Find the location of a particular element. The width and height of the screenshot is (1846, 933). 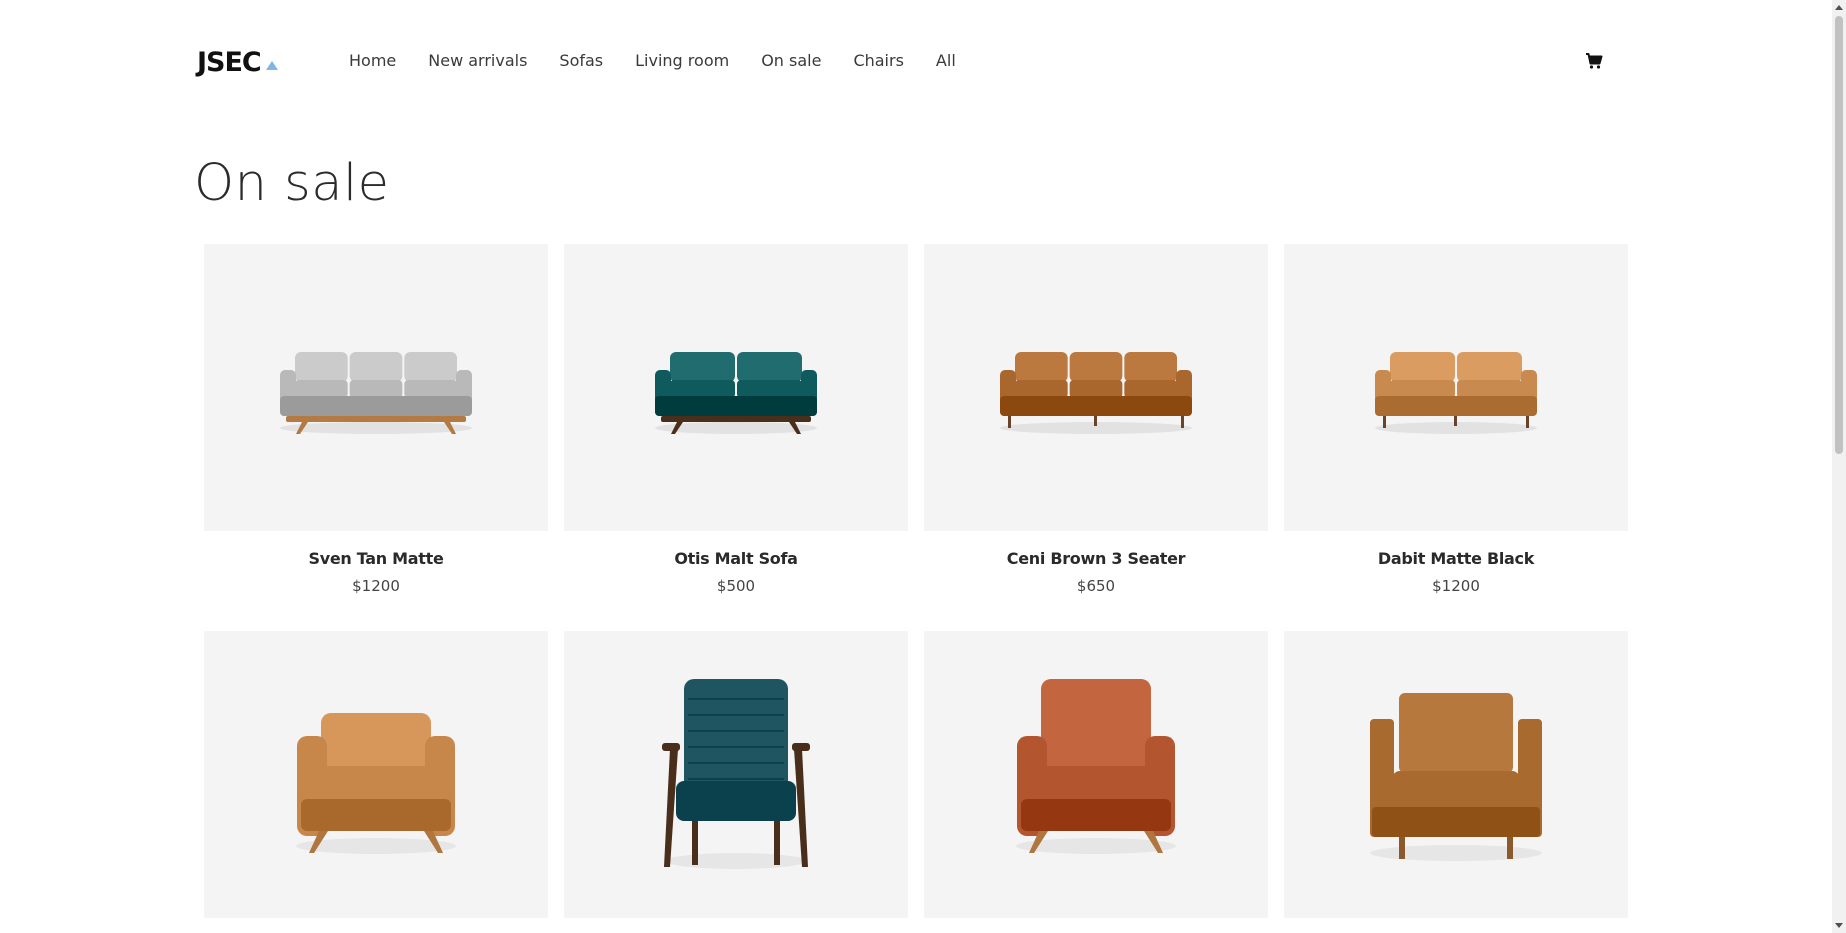

product-card: Otis Malt Sofa $500 is located at coordinates (736, 419).